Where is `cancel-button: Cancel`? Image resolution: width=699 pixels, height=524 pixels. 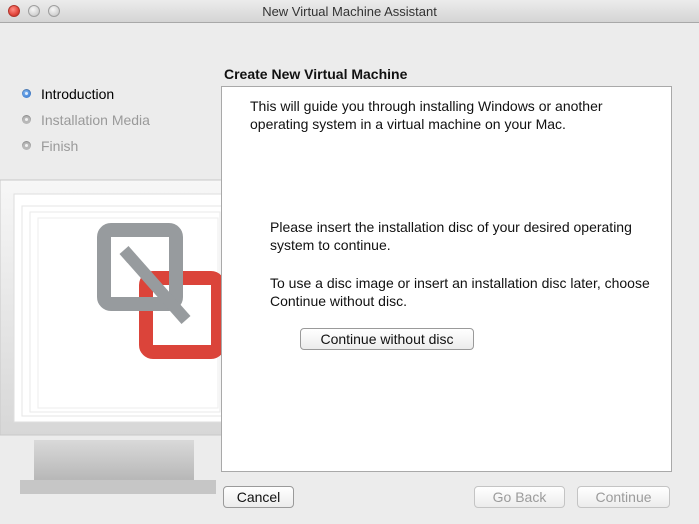
cancel-button: Cancel is located at coordinates (258, 497).